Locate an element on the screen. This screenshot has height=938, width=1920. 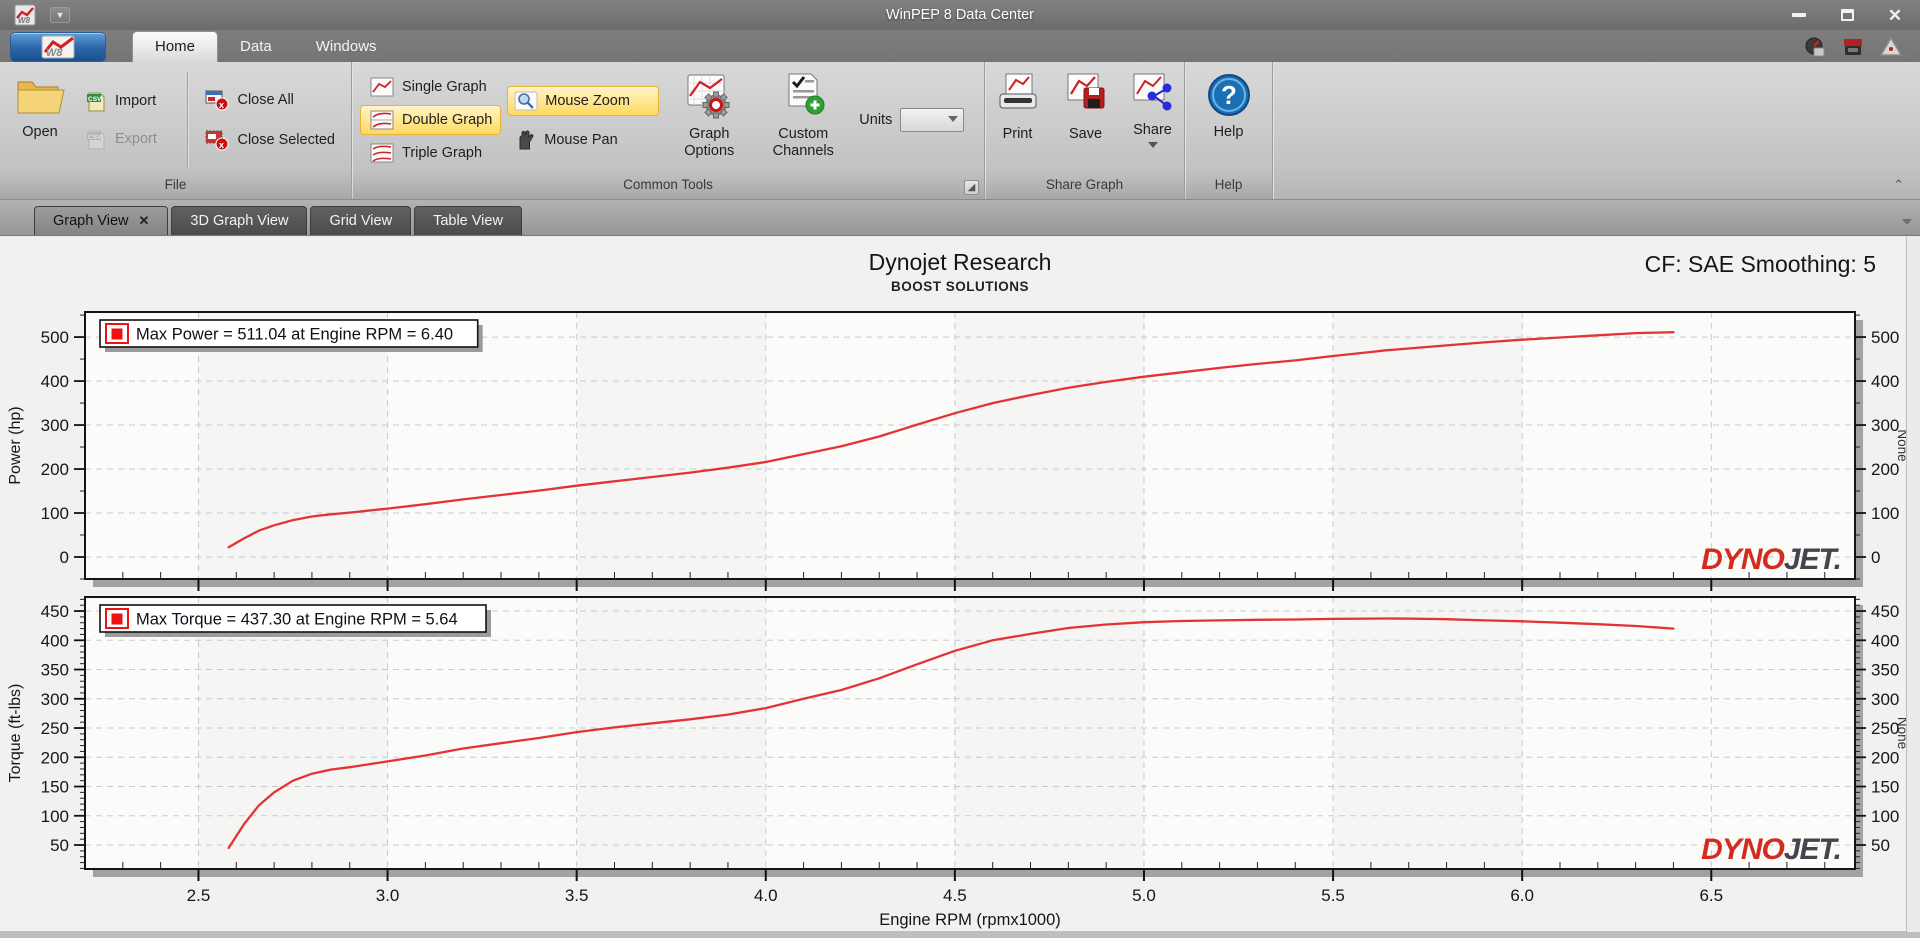
triple-graph-button: Triple Graph is located at coordinates (430, 153).